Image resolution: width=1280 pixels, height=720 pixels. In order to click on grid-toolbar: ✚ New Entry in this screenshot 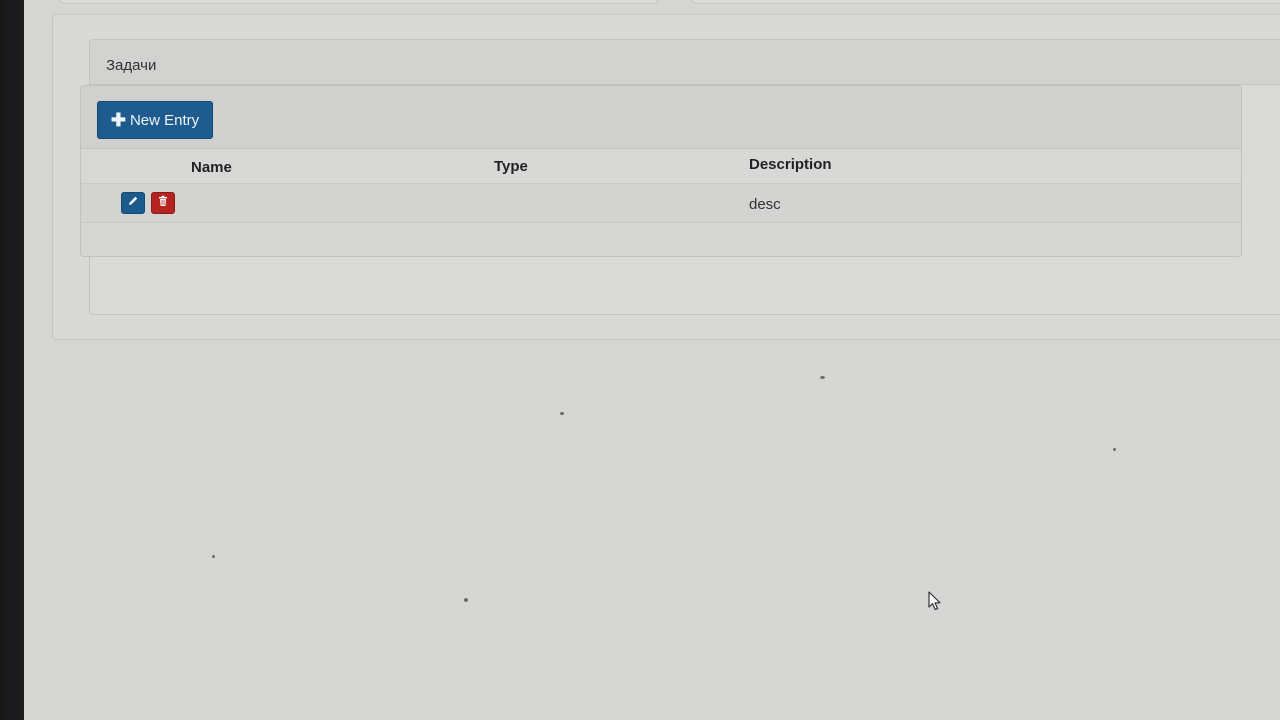, I will do `click(661, 117)`.